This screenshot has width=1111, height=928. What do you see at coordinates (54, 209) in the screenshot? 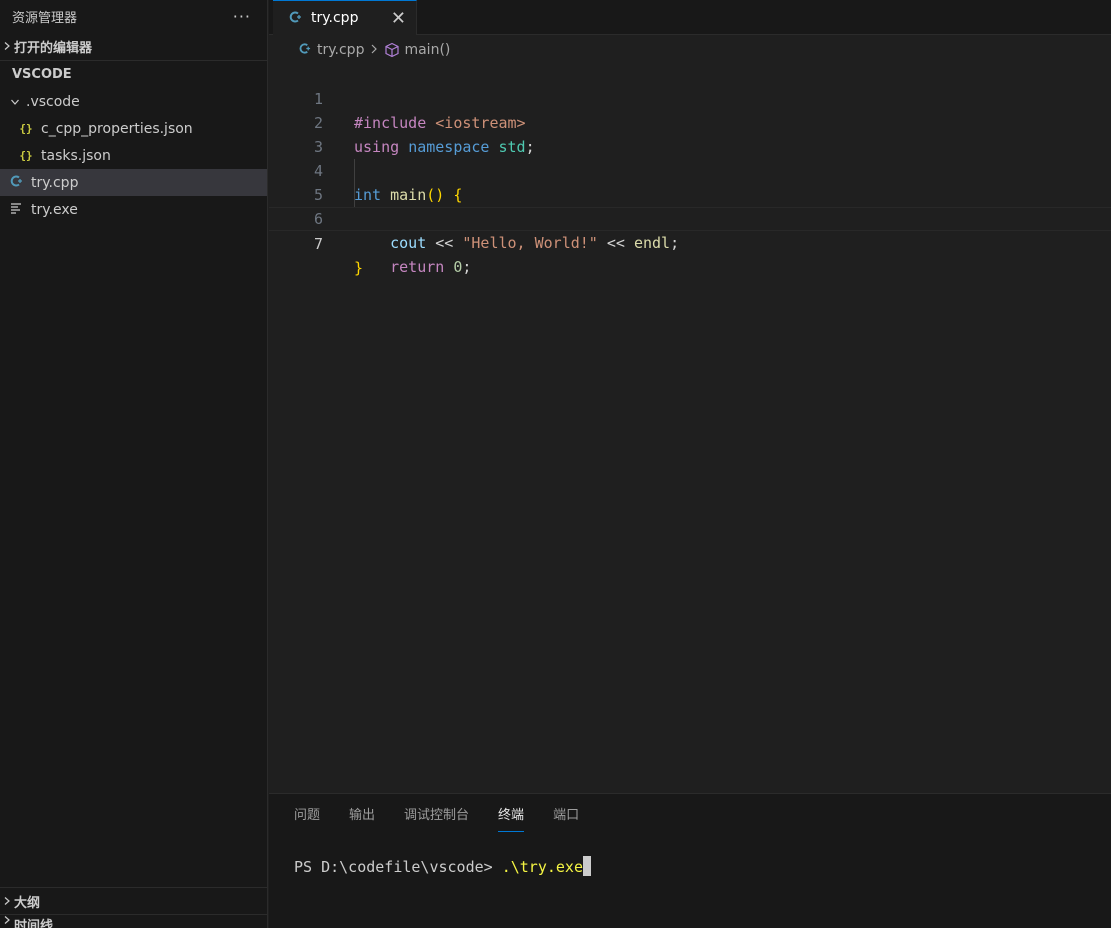
I see `tree-item-label: try.exe` at bounding box center [54, 209].